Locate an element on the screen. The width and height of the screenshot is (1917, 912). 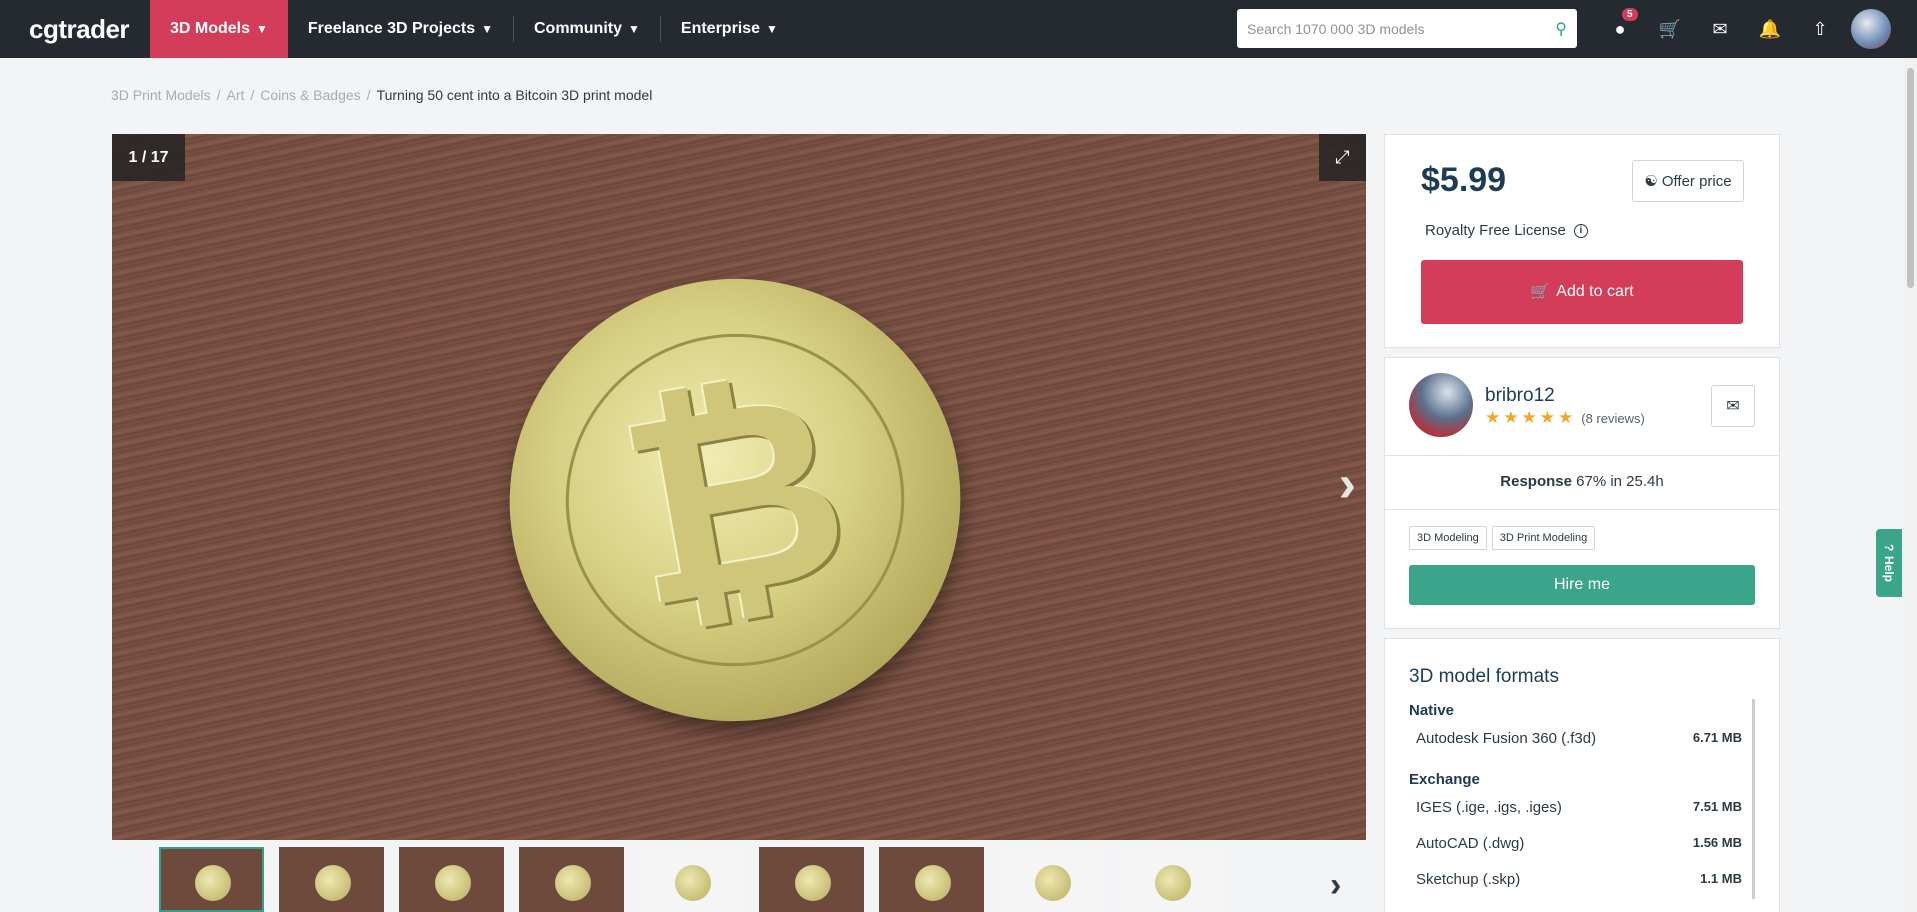
nav-label: Enterprise is located at coordinates (720, 28).